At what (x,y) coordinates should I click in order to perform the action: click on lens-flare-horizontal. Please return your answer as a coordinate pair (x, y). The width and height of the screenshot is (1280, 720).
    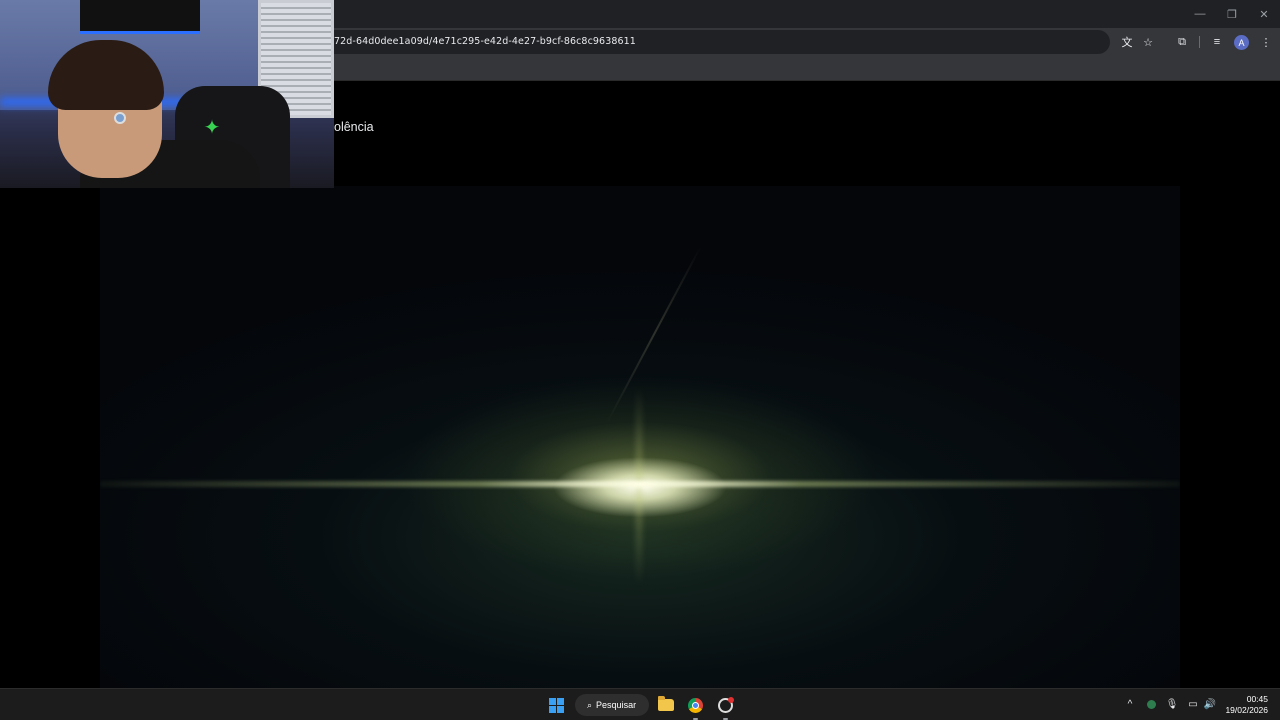
    Looking at the image, I should click on (640, 484).